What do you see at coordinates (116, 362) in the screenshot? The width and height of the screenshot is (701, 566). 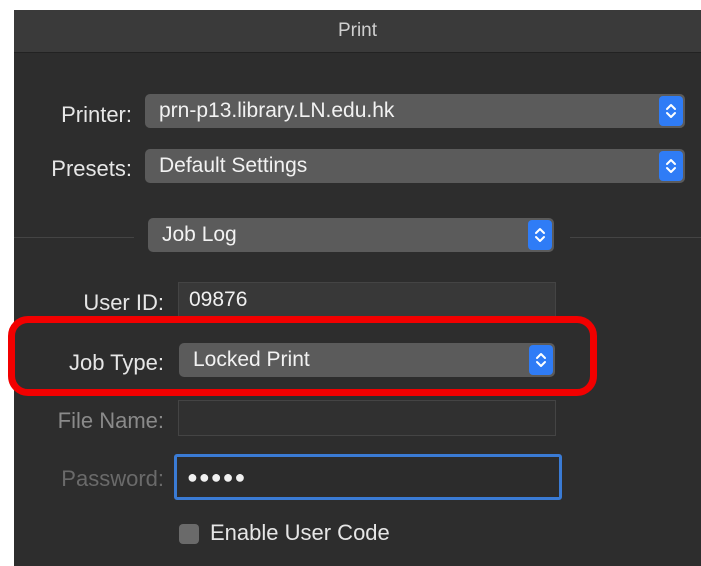 I see `job-type-label: Job Type:` at bounding box center [116, 362].